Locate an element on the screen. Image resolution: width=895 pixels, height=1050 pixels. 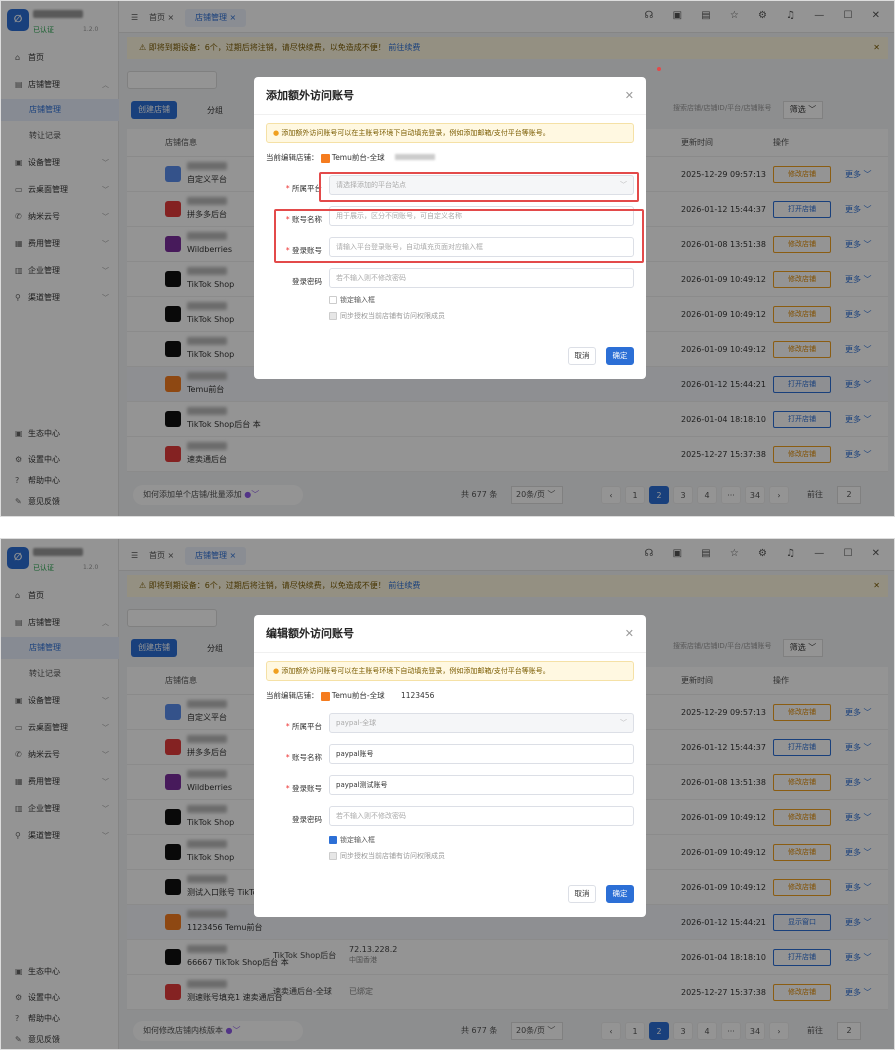
platform-row: * 所属平台 paypal-全球 ﹀ is located at coordinates (450, 728).